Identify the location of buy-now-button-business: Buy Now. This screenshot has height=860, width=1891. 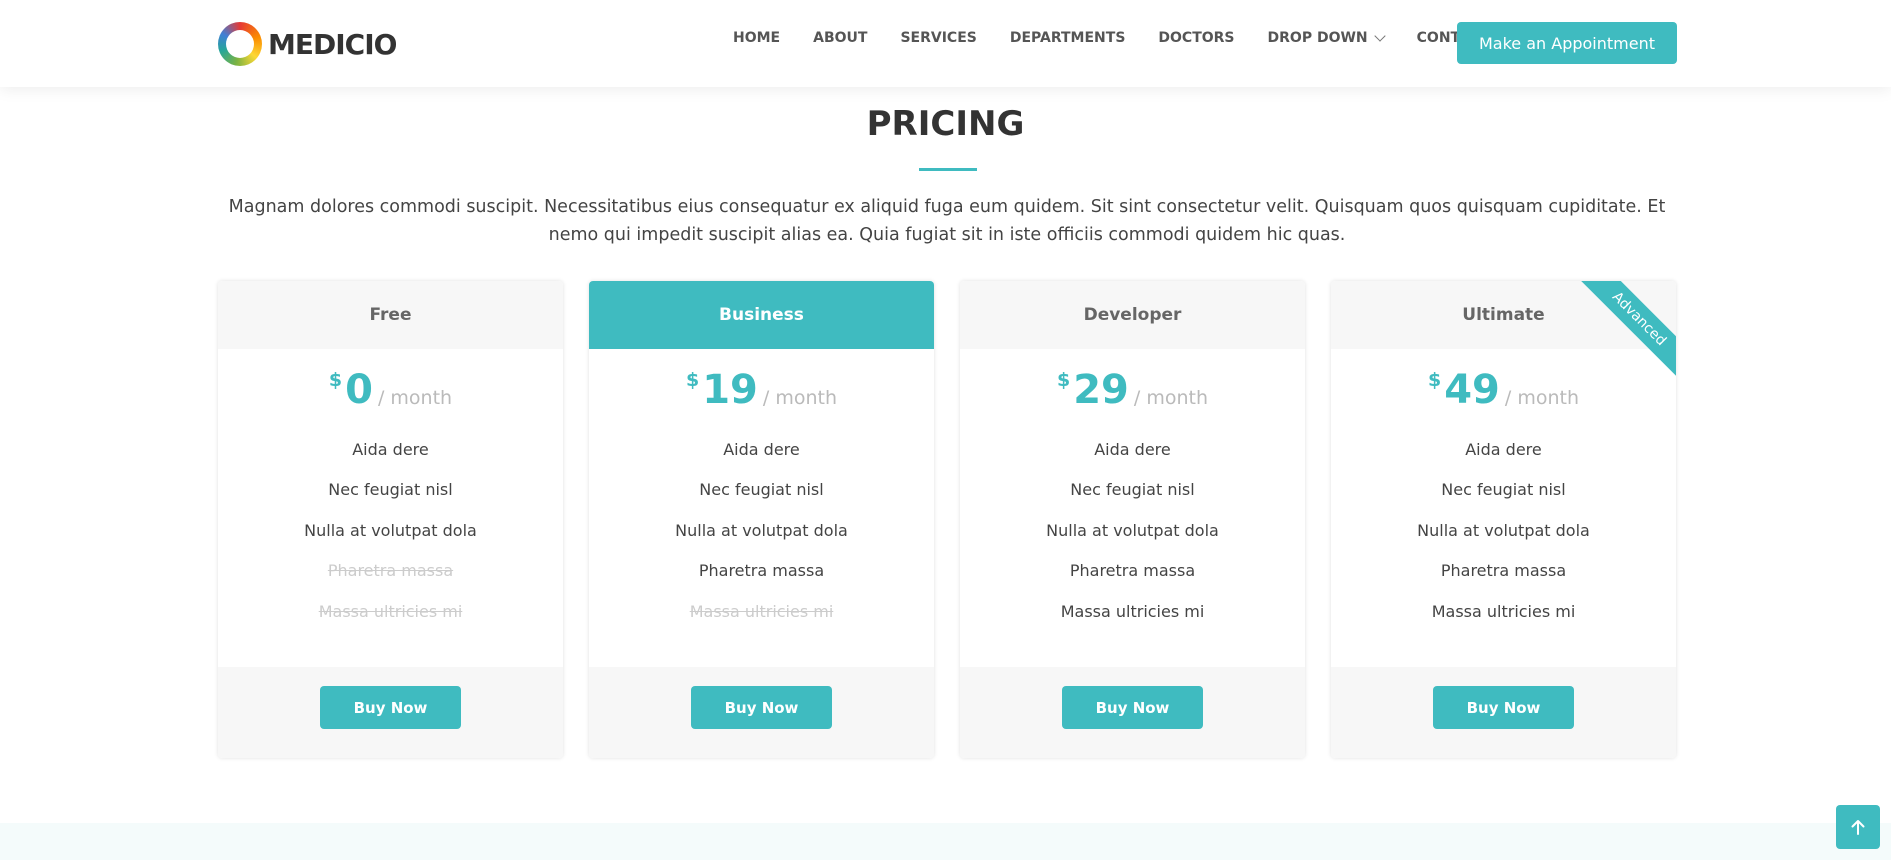
(761, 707).